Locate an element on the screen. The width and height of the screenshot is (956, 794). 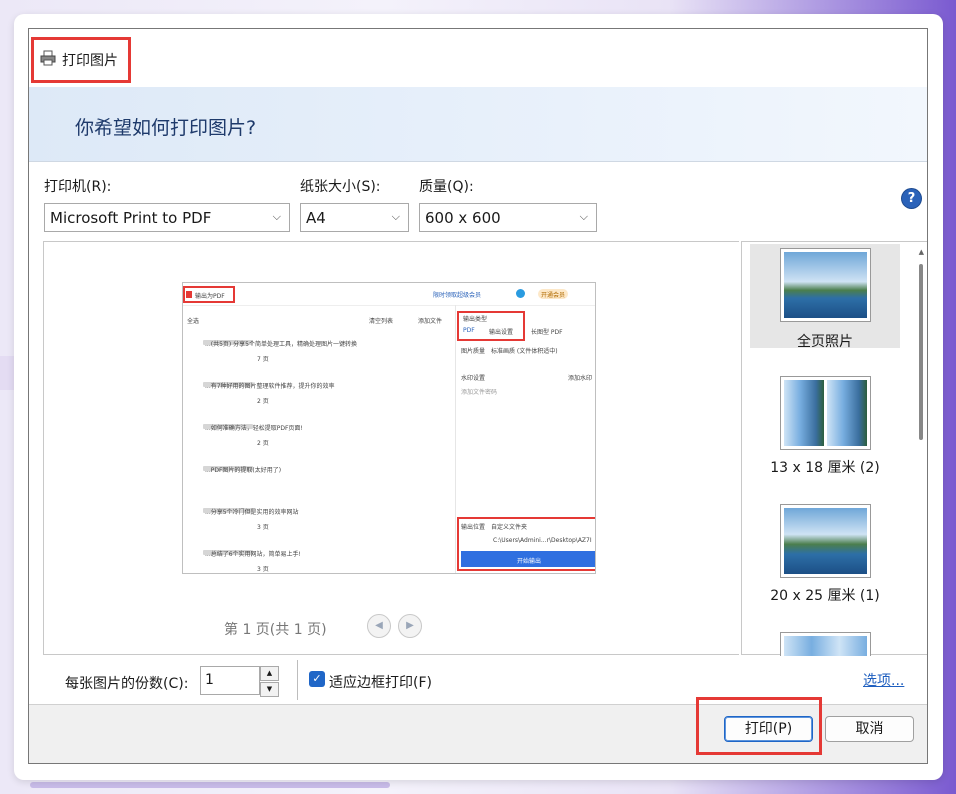
quality-label: 质量(Q): is located at coordinates (446, 187).